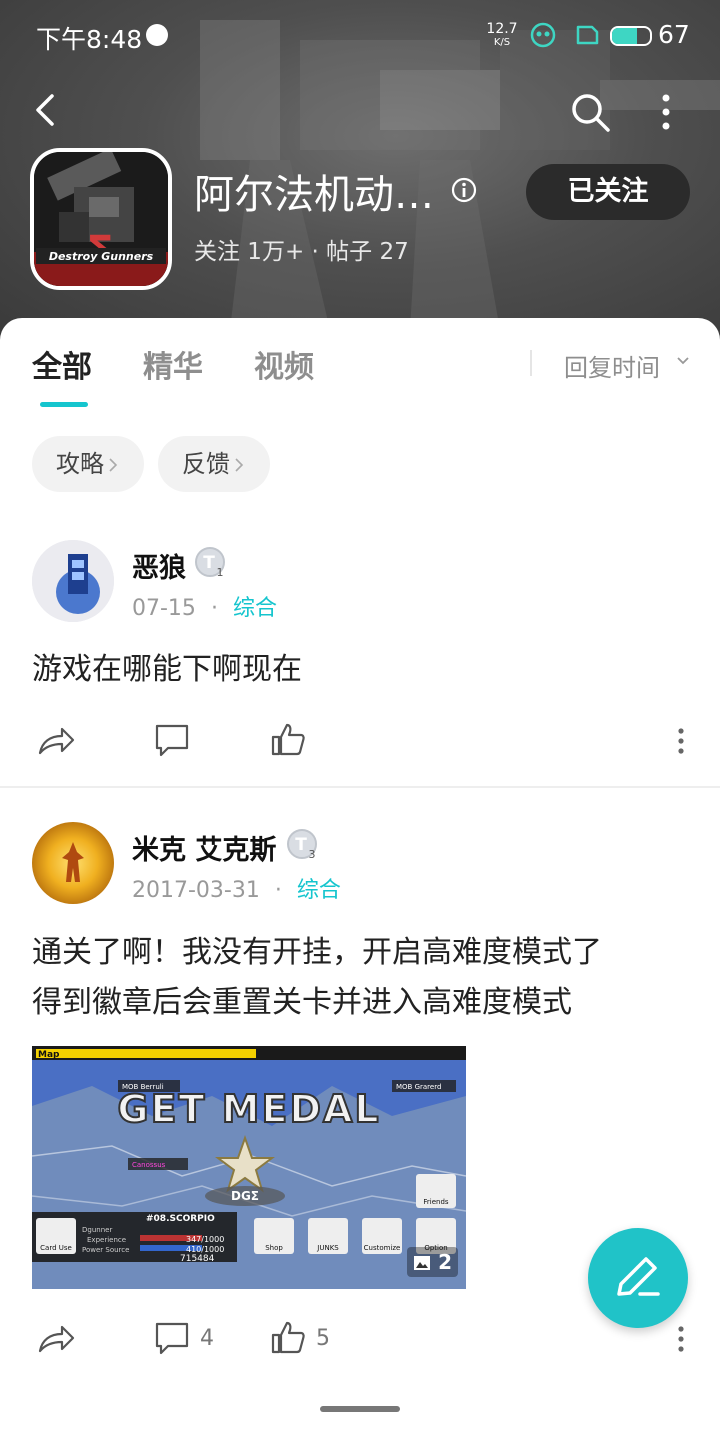  What do you see at coordinates (159, 565) in the screenshot?
I see `post-author: 恶狼` at bounding box center [159, 565].